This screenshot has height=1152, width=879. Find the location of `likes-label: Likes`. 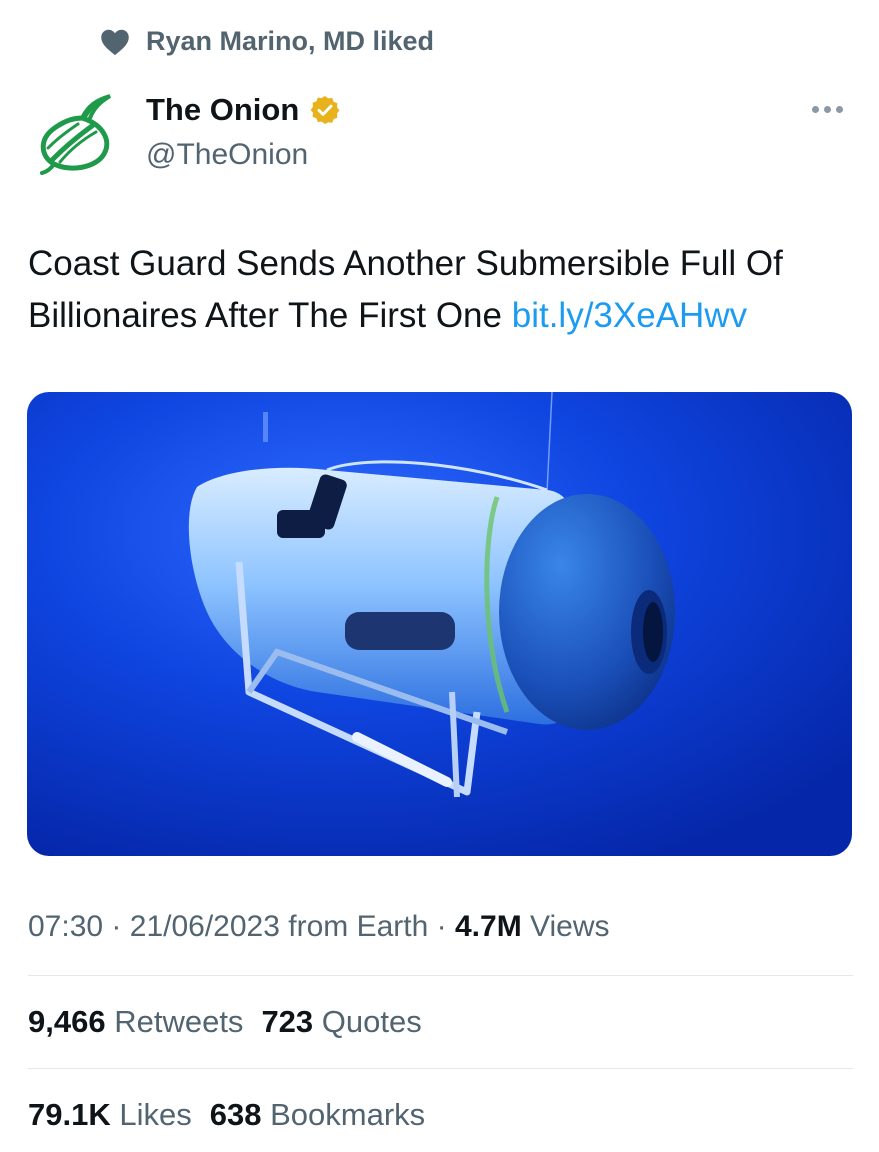

likes-label: Likes is located at coordinates (155, 1114).